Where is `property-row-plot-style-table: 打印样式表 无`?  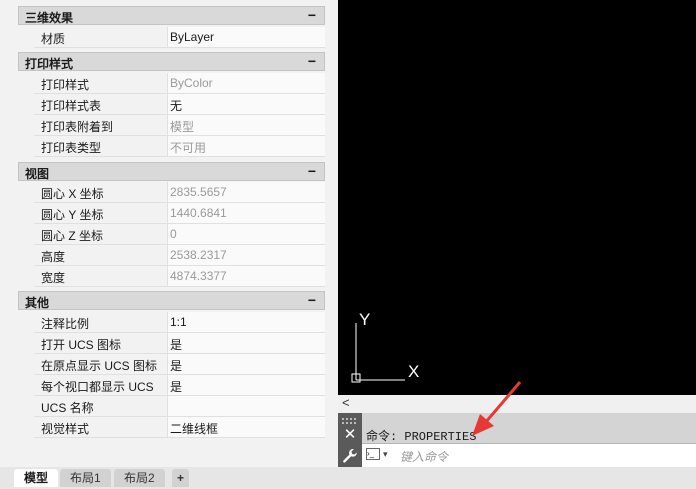
property-row-plot-style-table: 打印样式表 无 is located at coordinates (179, 104).